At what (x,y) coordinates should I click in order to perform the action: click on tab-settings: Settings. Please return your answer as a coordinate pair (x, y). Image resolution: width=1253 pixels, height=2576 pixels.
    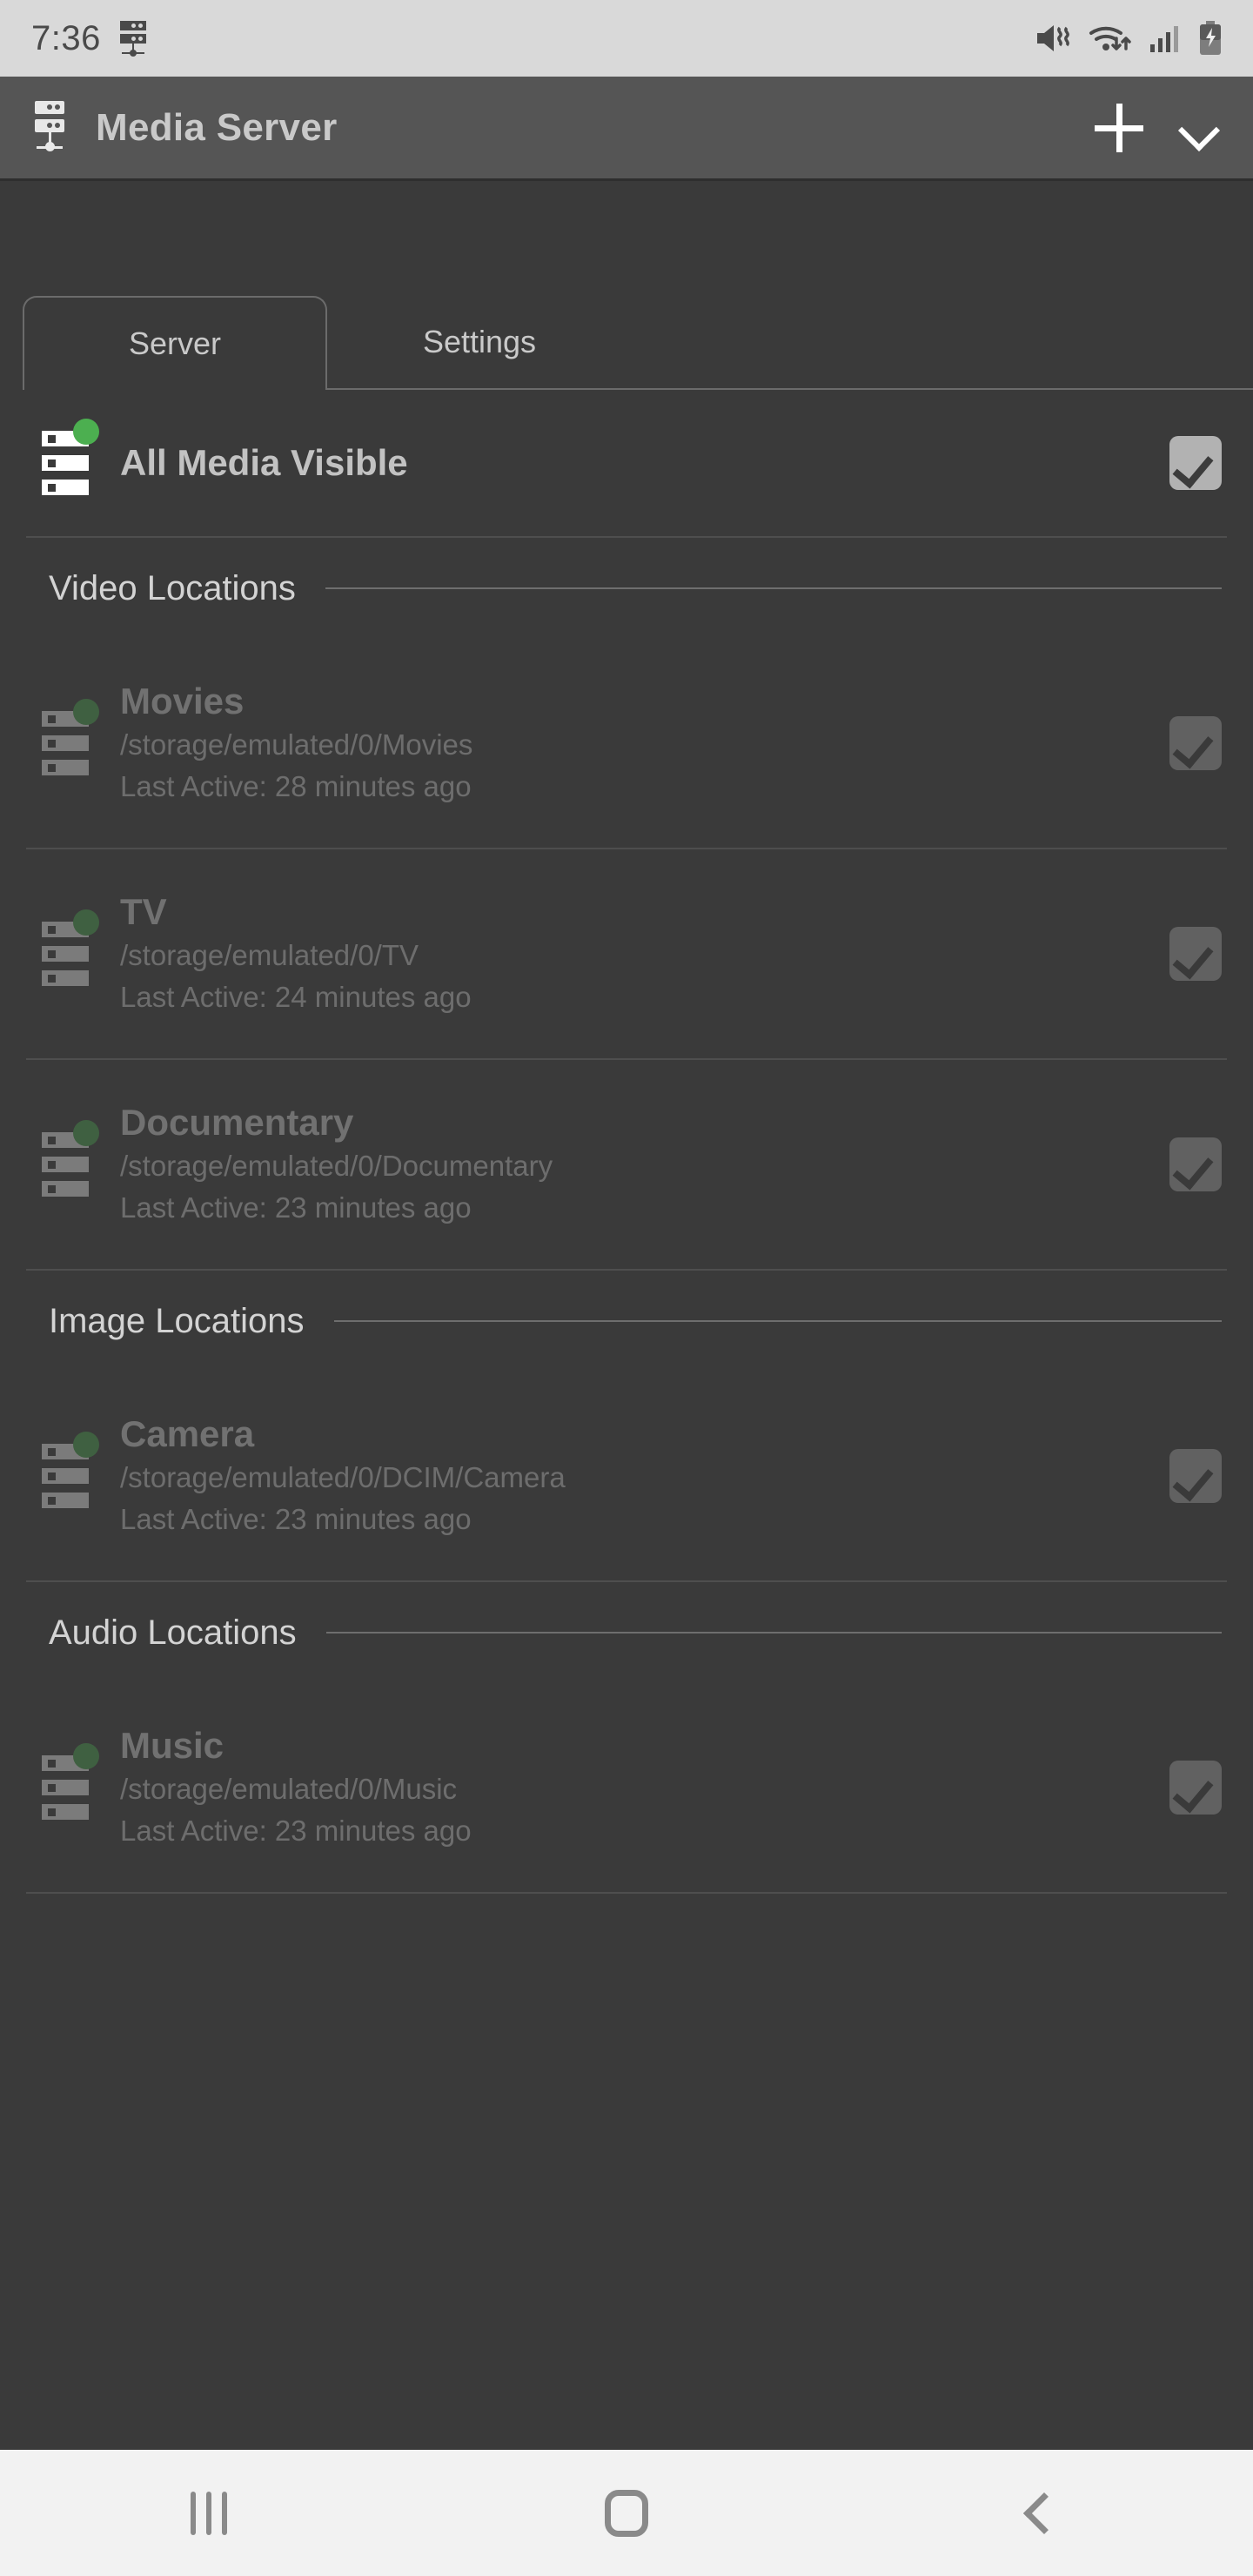
    Looking at the image, I should click on (480, 343).